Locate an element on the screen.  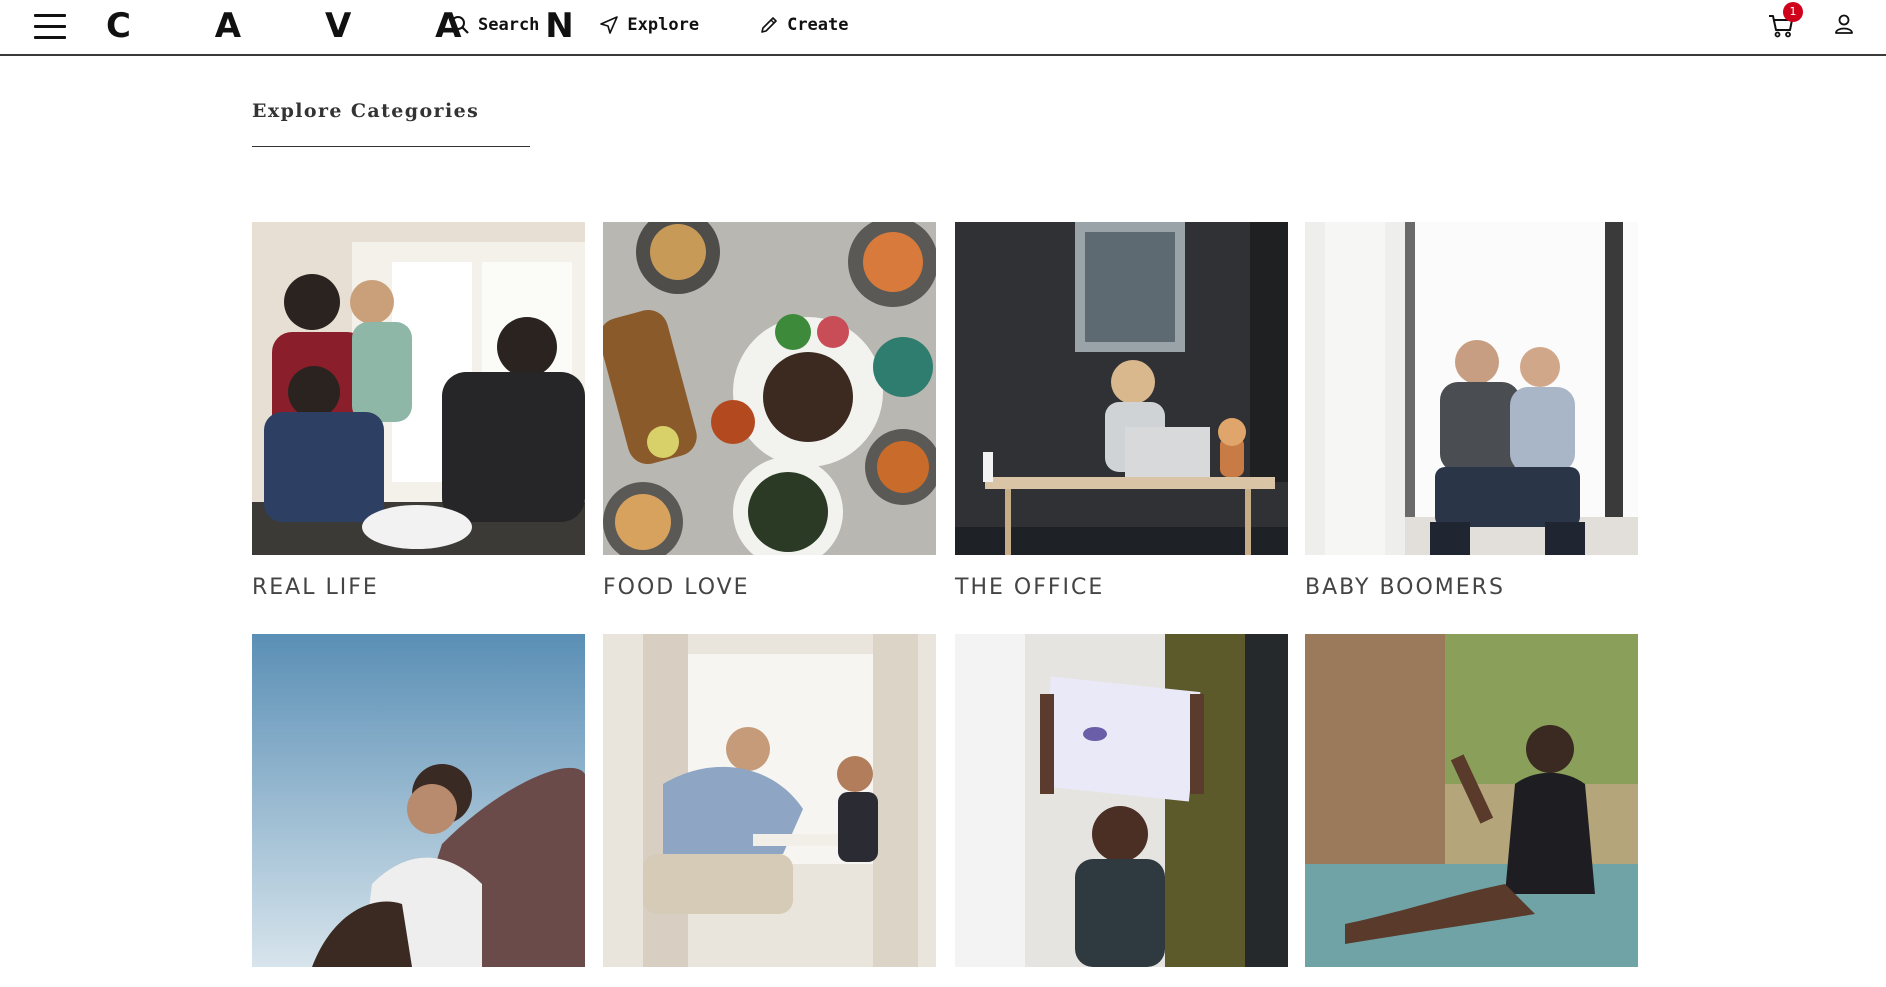
nav-explore: Explore is located at coordinates (649, 25).